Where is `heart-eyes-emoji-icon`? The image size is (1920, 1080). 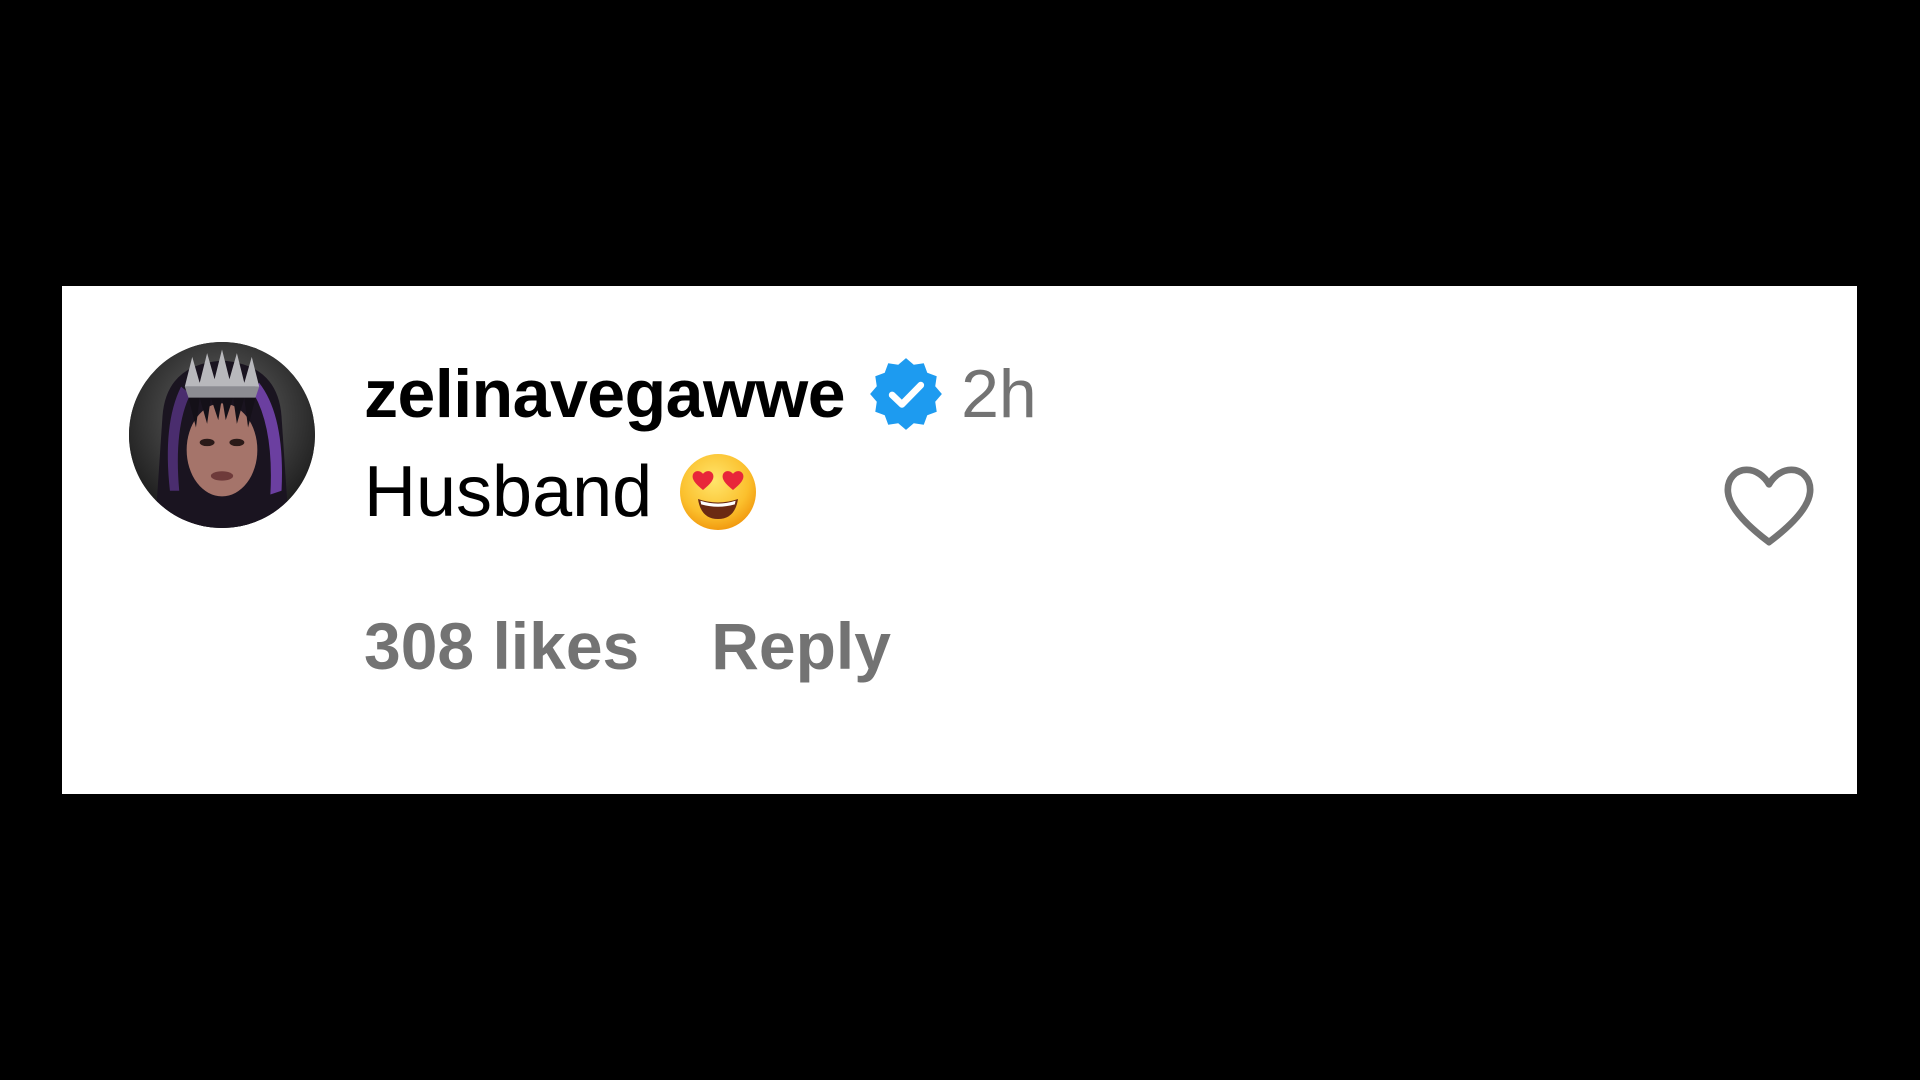 heart-eyes-emoji-icon is located at coordinates (718, 492).